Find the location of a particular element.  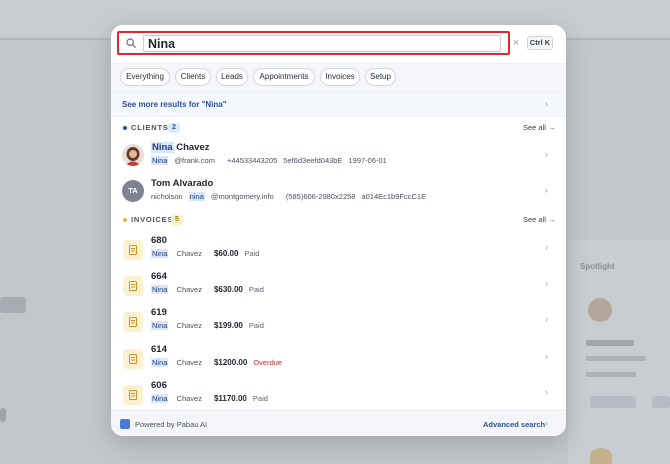

clear-search-button: × is located at coordinates (516, 43).